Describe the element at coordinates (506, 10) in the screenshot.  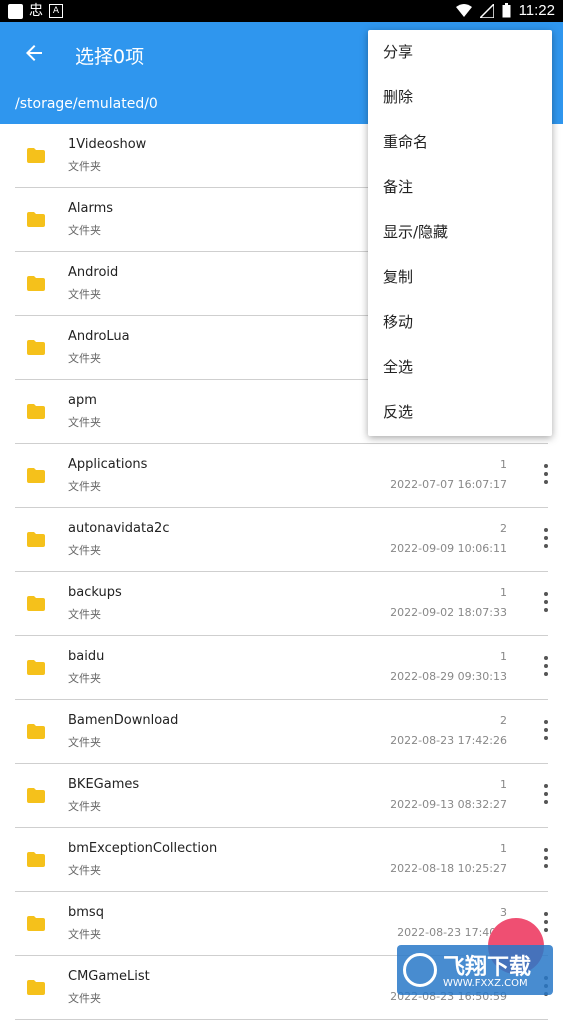
I see `battery-icon` at that location.